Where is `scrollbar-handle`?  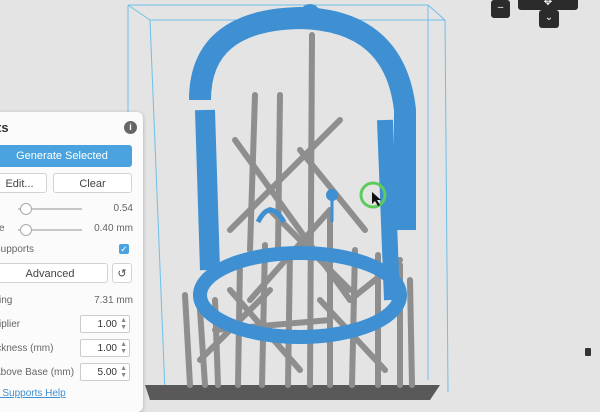 scrollbar-handle is located at coordinates (588, 352).